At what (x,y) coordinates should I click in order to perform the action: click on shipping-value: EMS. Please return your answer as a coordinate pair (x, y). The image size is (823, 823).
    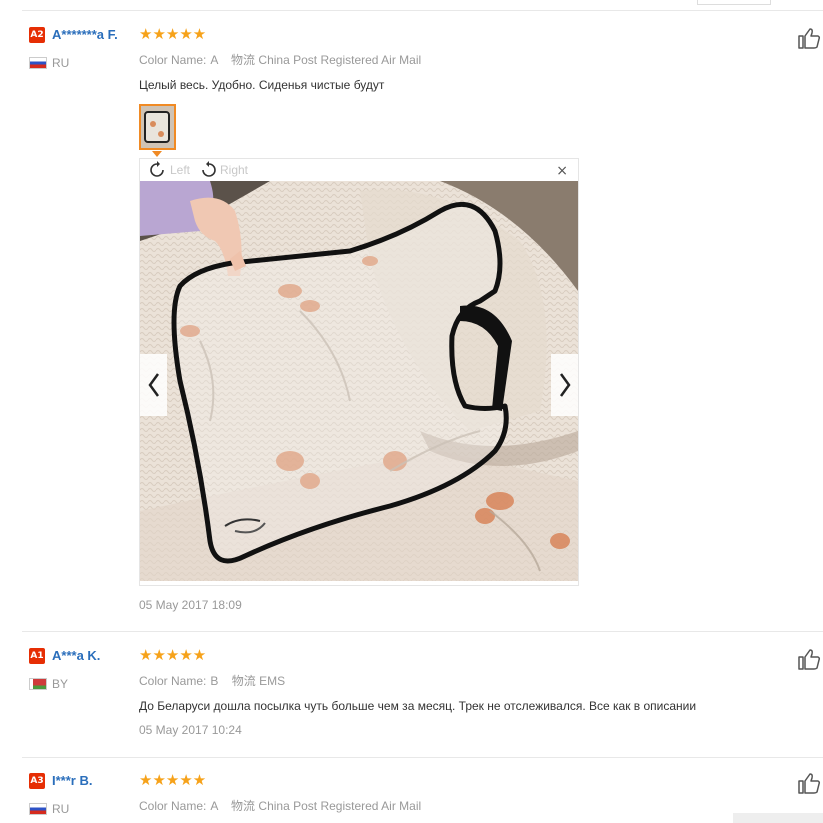
    Looking at the image, I should click on (272, 681).